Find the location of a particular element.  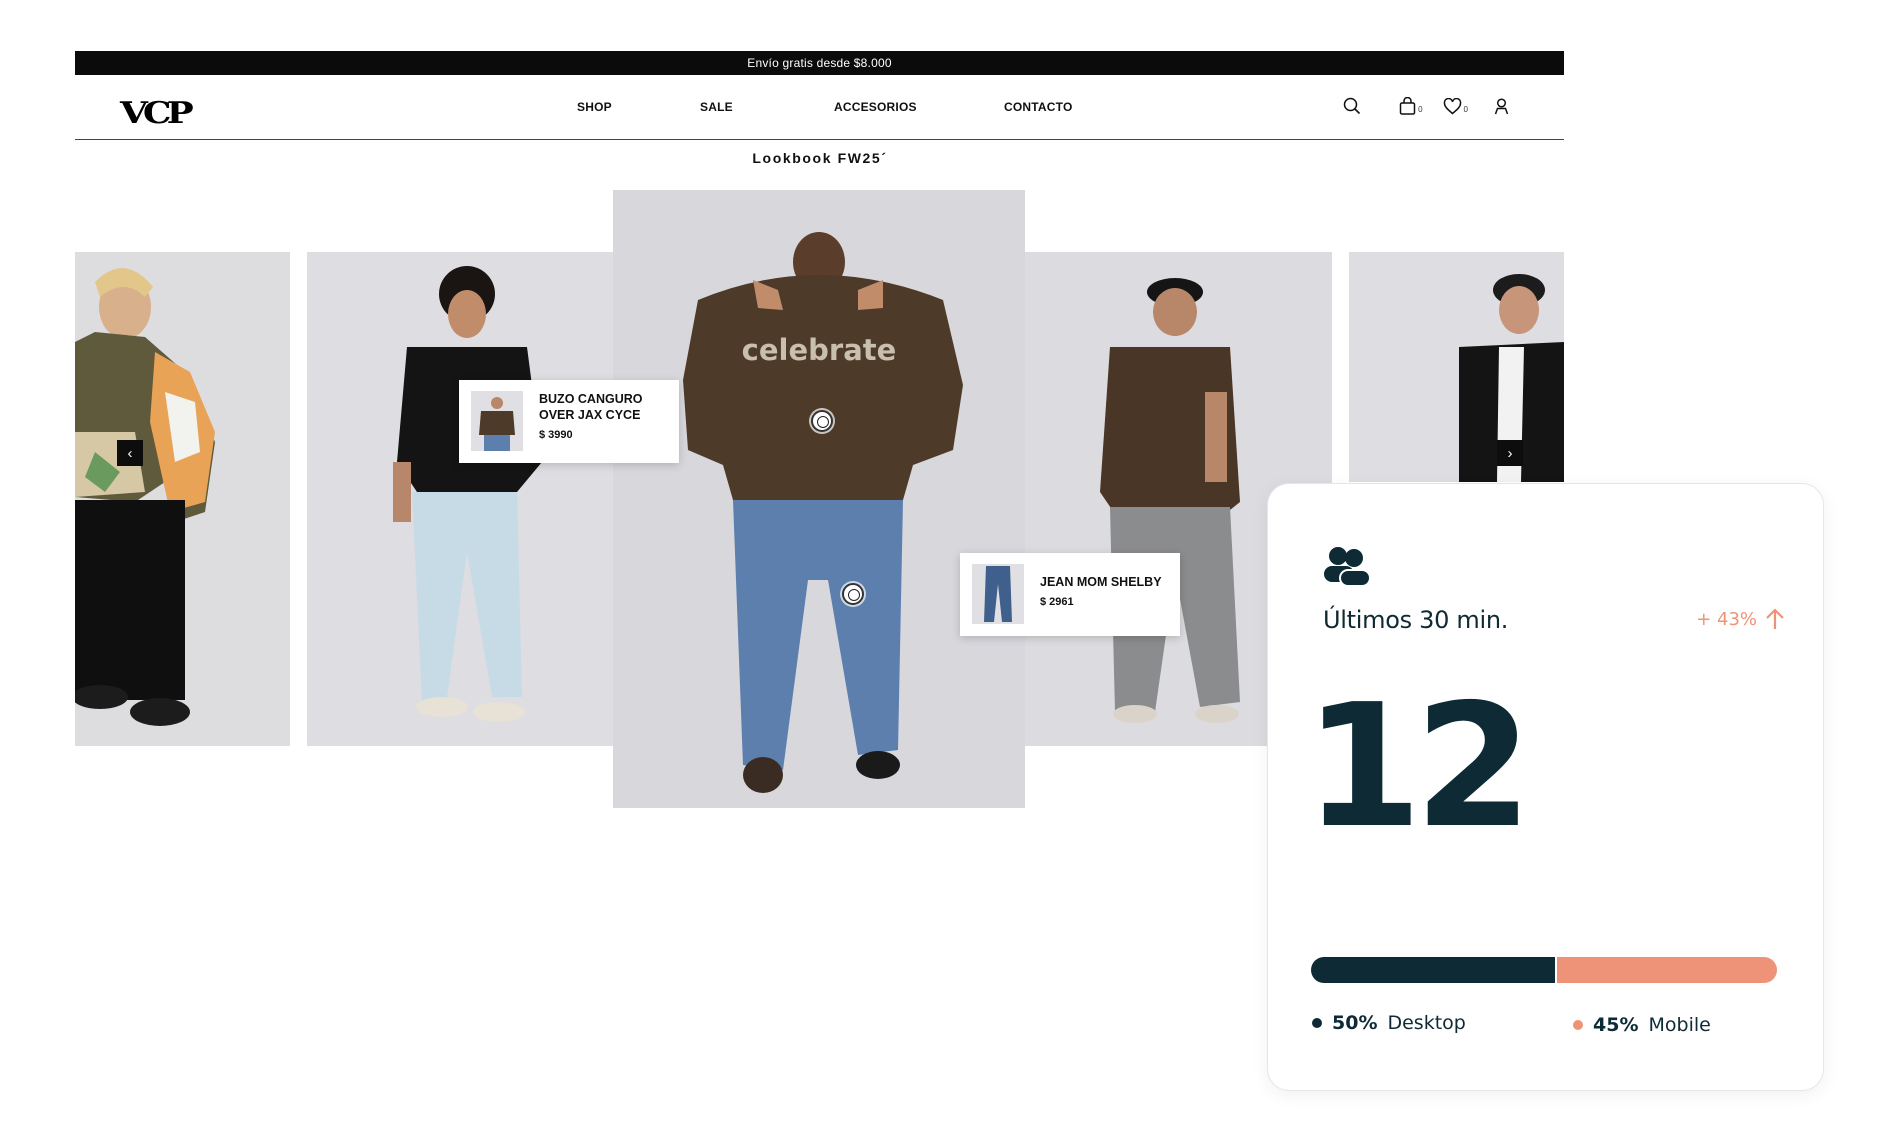

product-name-1: BUZO CANGURO OVER JAX CYCE is located at coordinates (591, 407).